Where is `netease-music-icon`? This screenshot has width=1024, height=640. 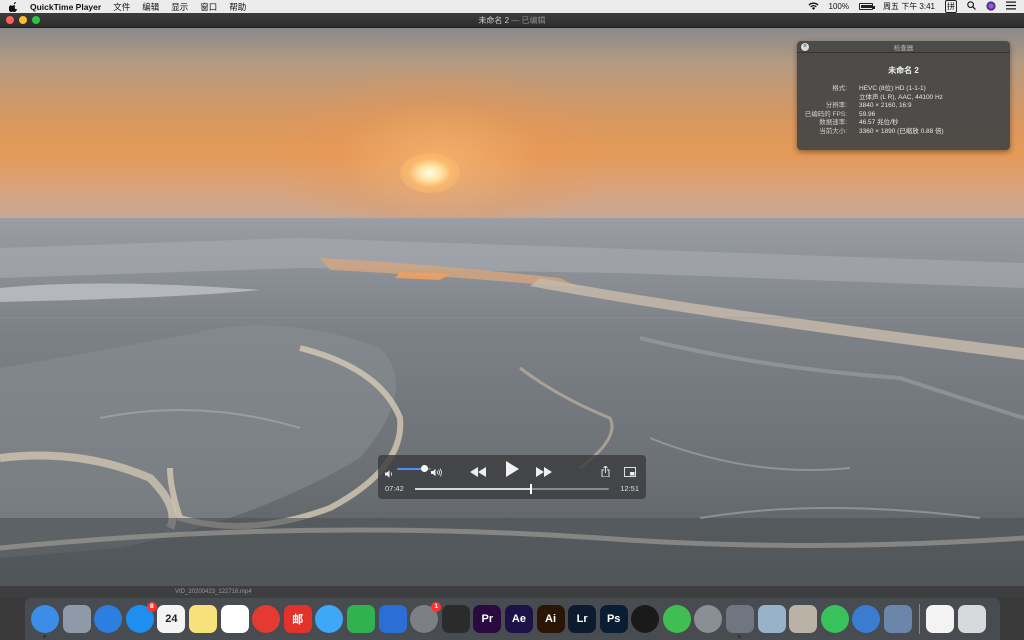 netease-music-icon is located at coordinates (266, 619).